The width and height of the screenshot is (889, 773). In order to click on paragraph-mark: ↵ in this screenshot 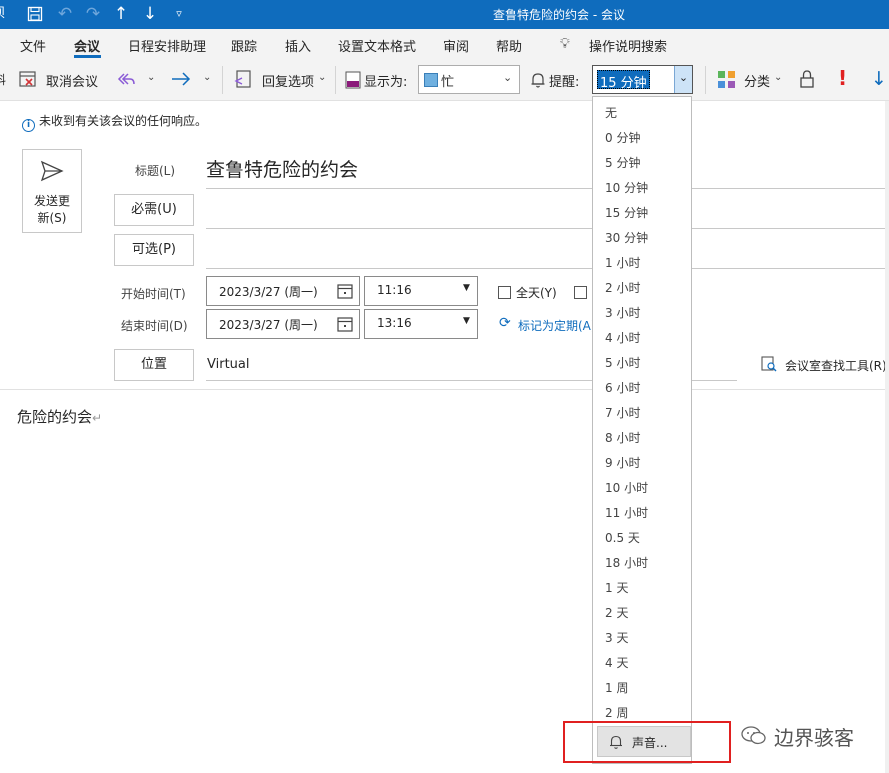, I will do `click(97, 418)`.